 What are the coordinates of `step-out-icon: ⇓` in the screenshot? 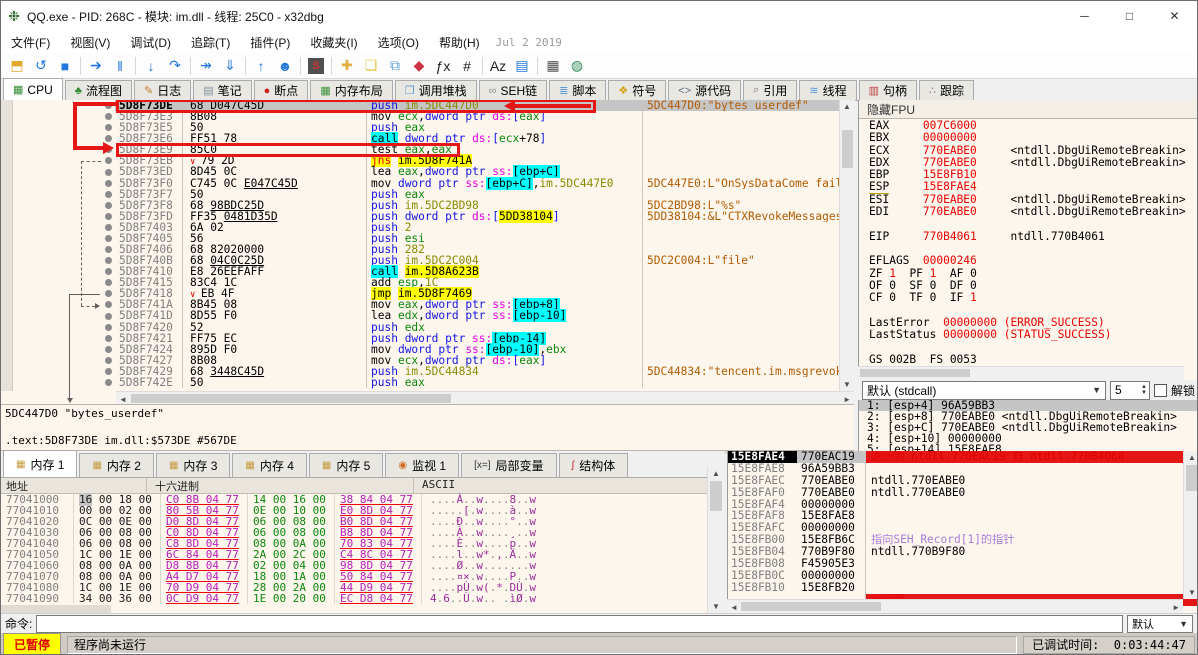 It's located at (230, 66).